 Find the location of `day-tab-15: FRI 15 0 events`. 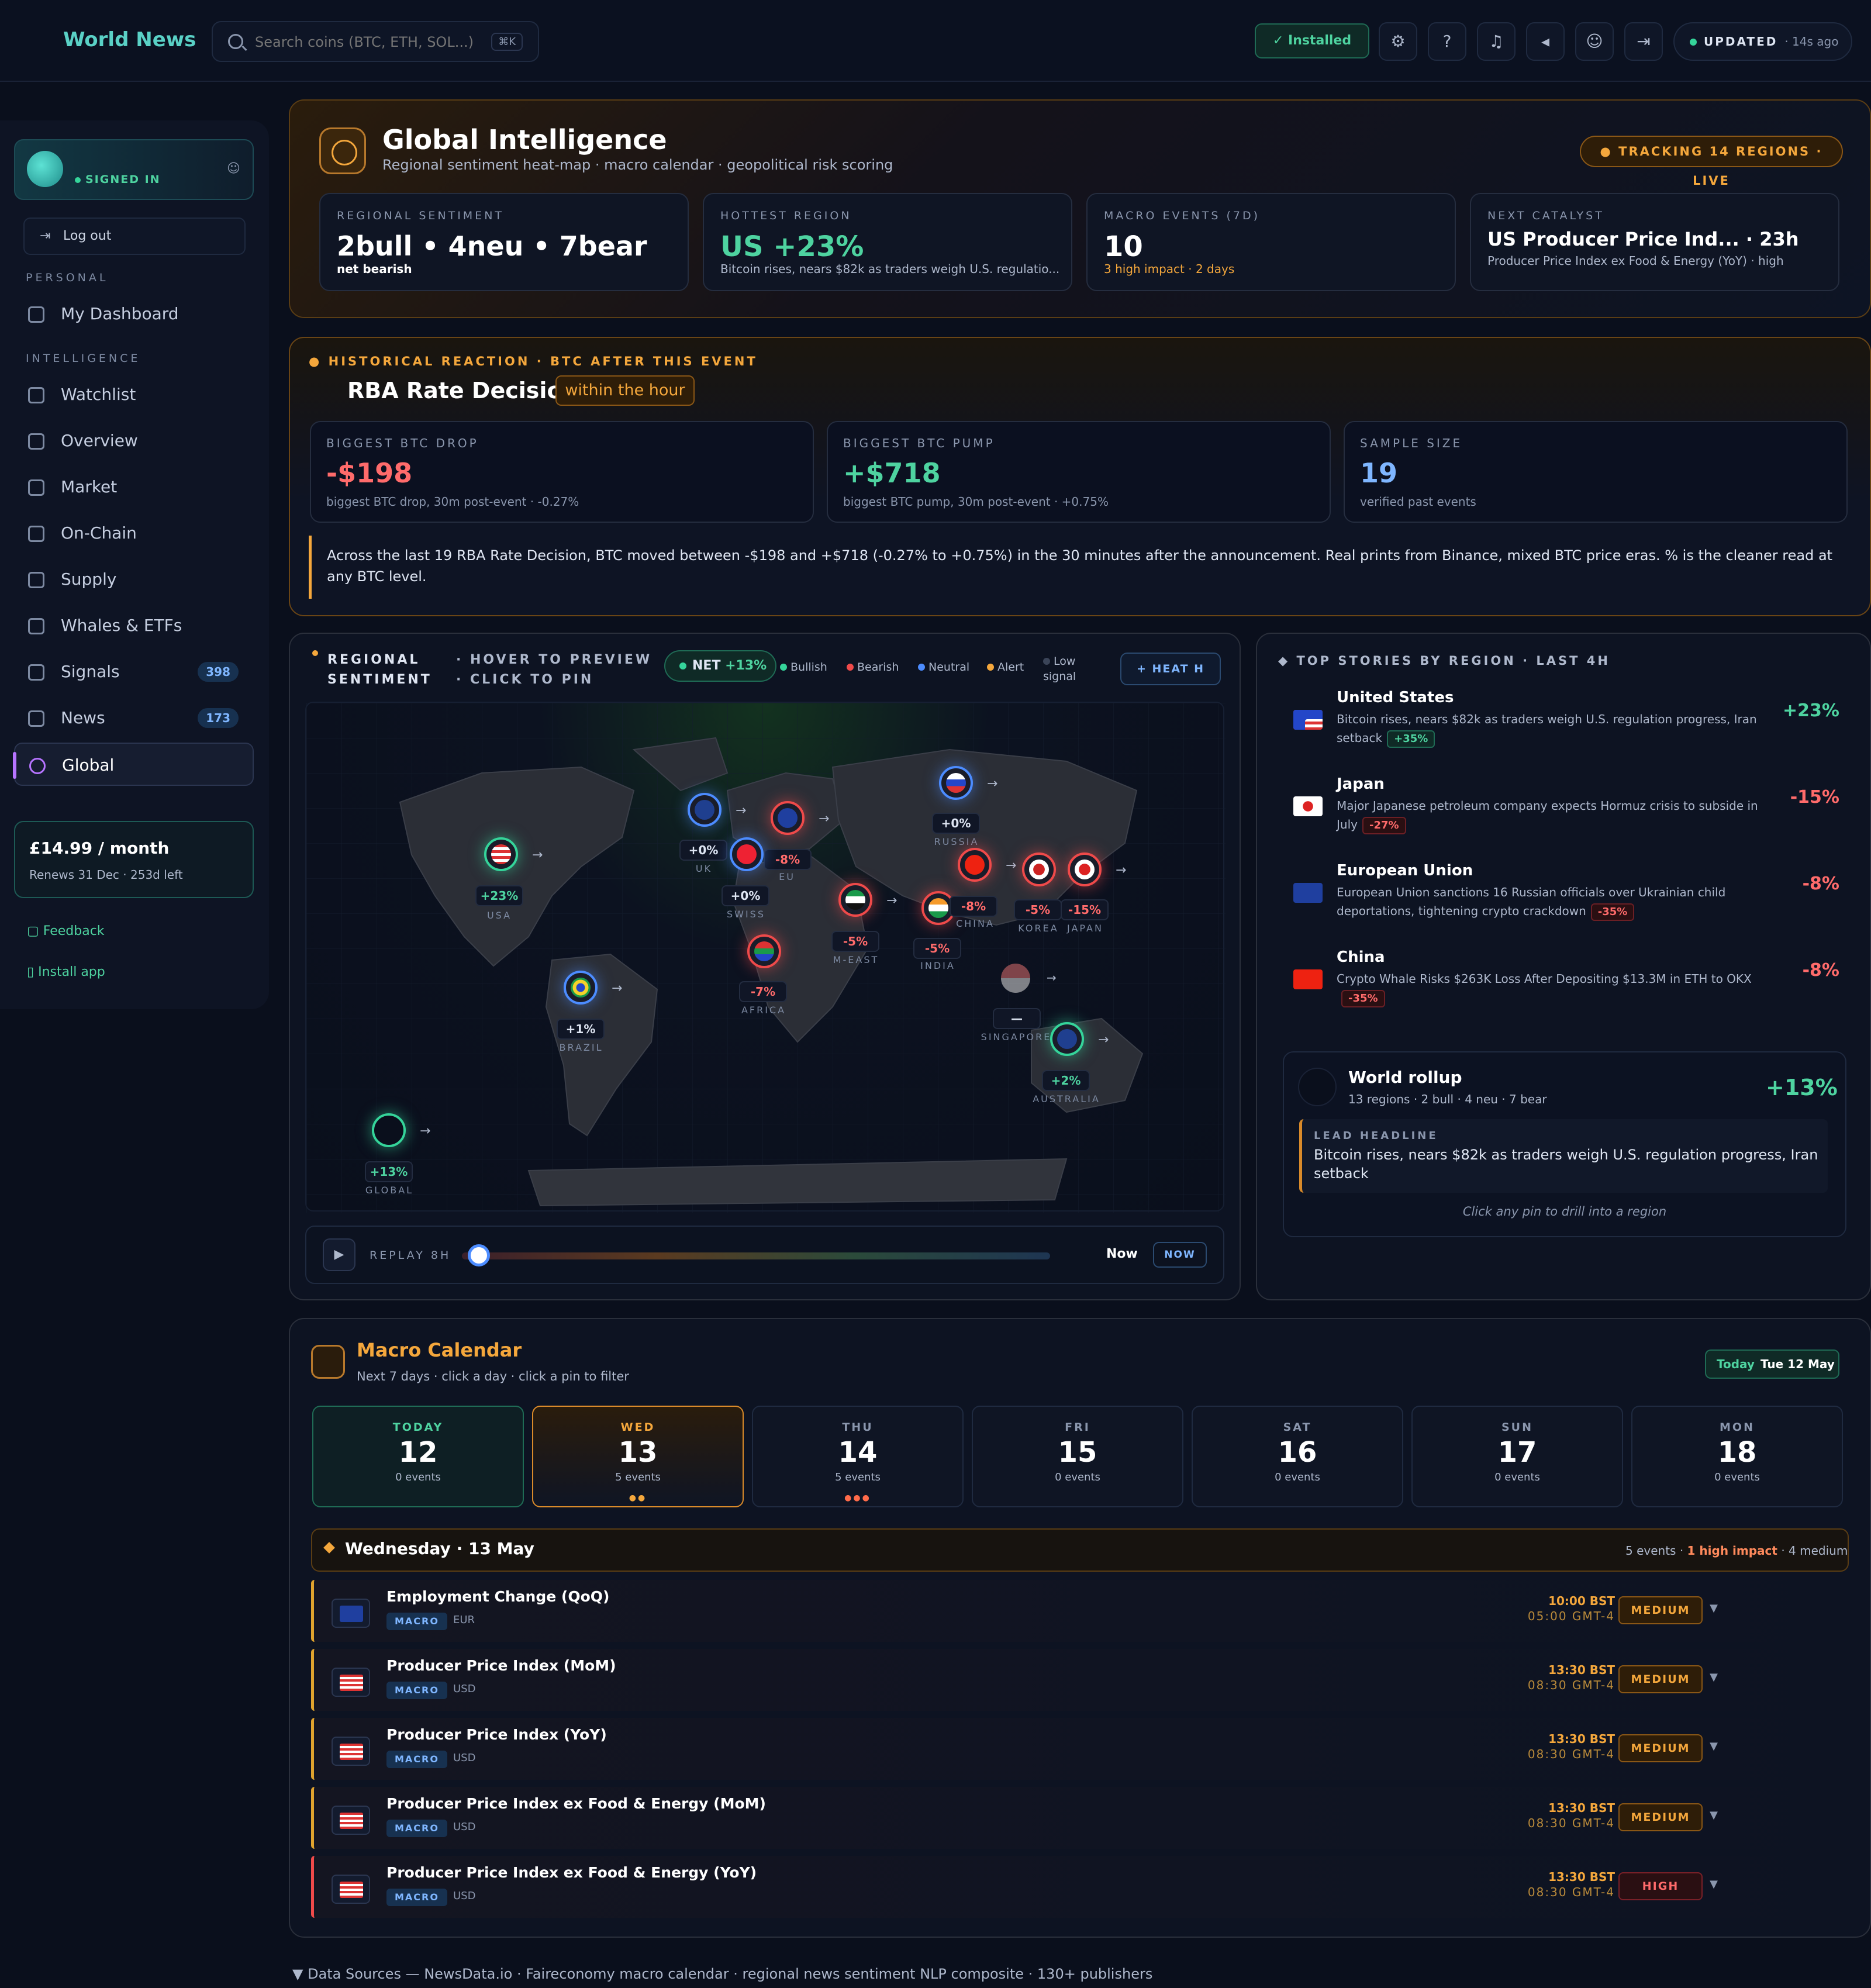

day-tab-15: FRI 15 0 events is located at coordinates (1077, 1456).